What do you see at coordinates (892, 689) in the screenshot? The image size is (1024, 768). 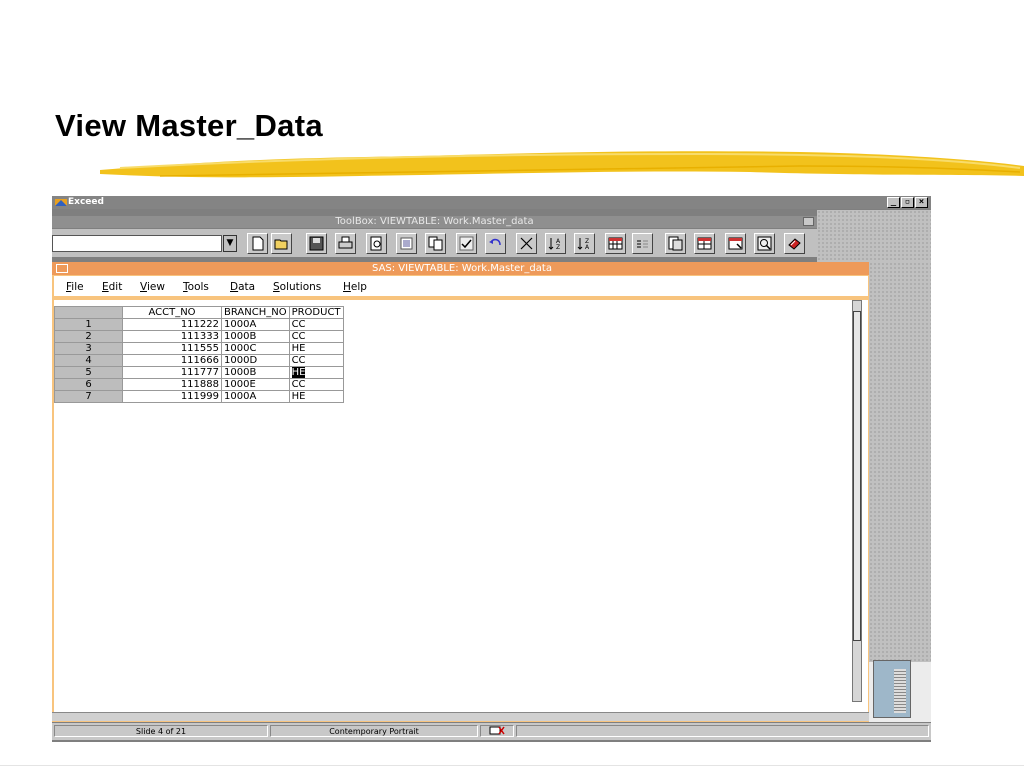 I see `preview-scroll-widget` at bounding box center [892, 689].